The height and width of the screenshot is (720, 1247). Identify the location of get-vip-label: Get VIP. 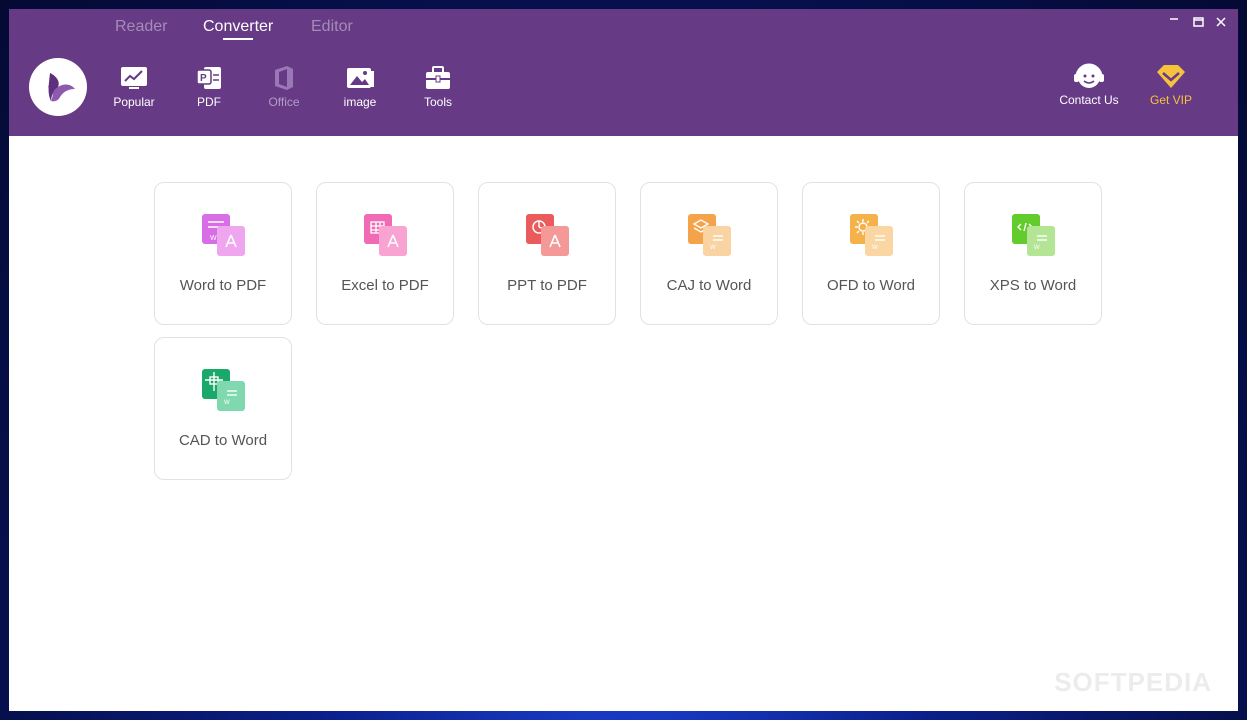
(1171, 100).